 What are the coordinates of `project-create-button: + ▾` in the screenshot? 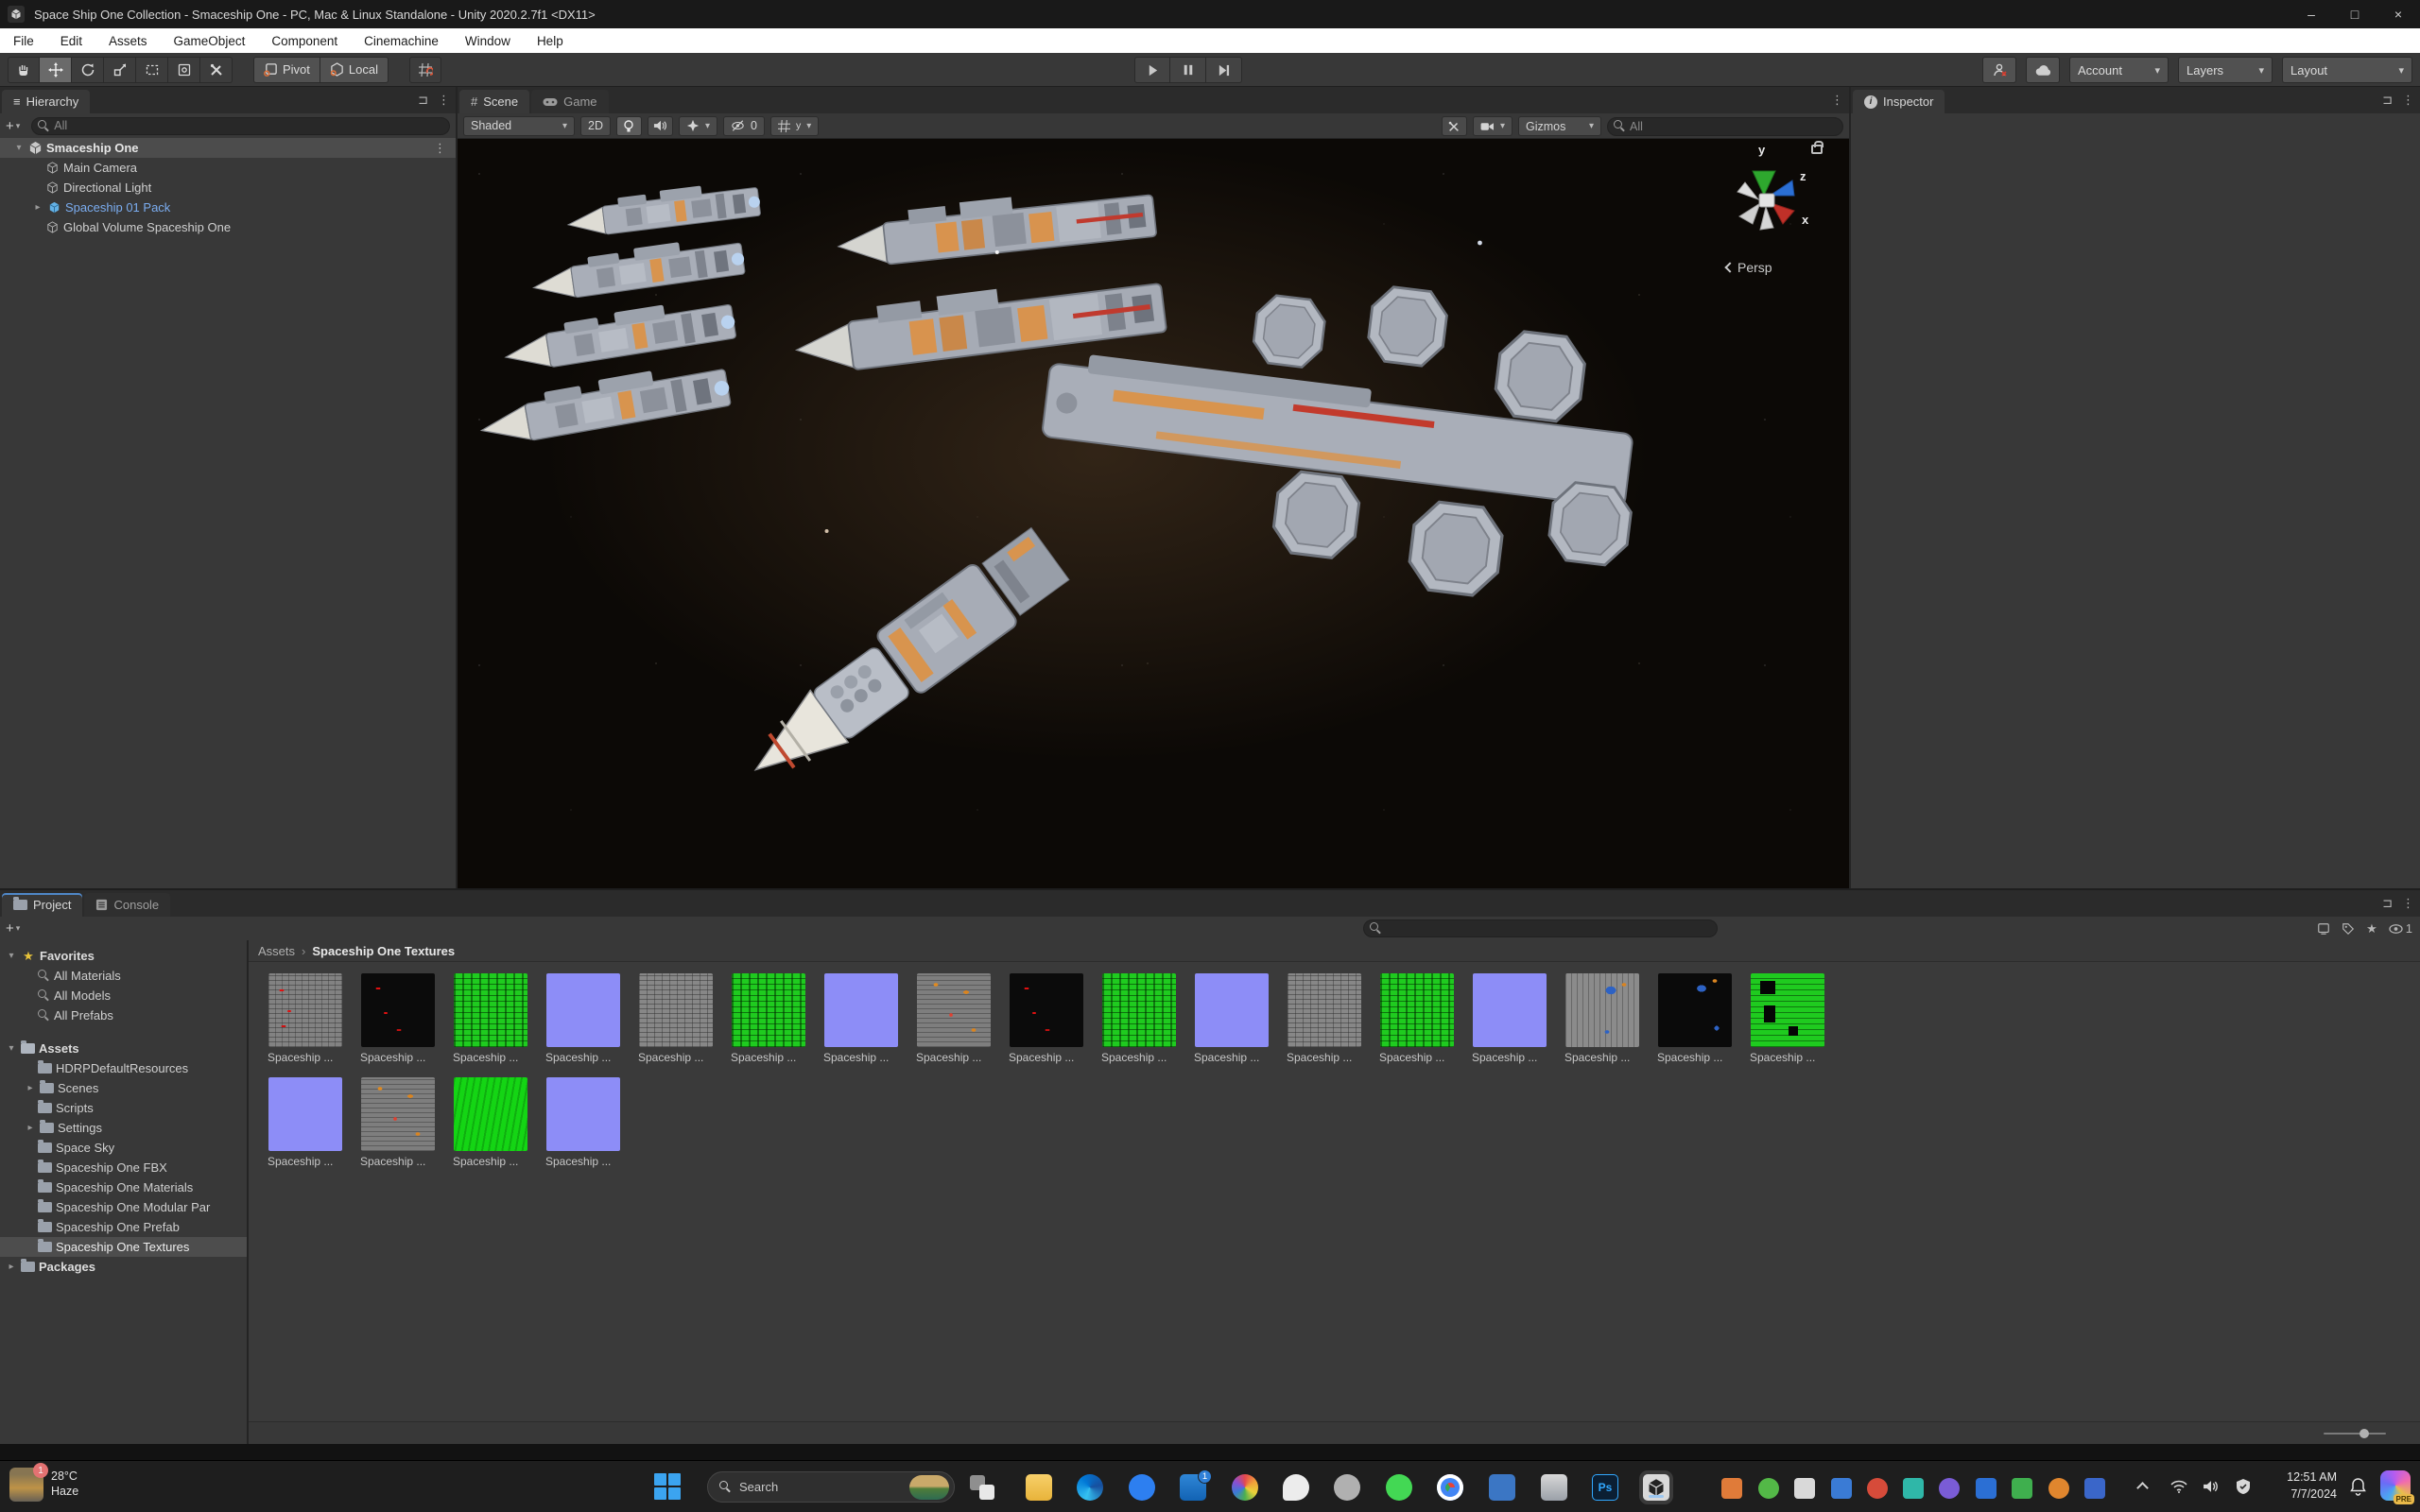 It's located at (13, 928).